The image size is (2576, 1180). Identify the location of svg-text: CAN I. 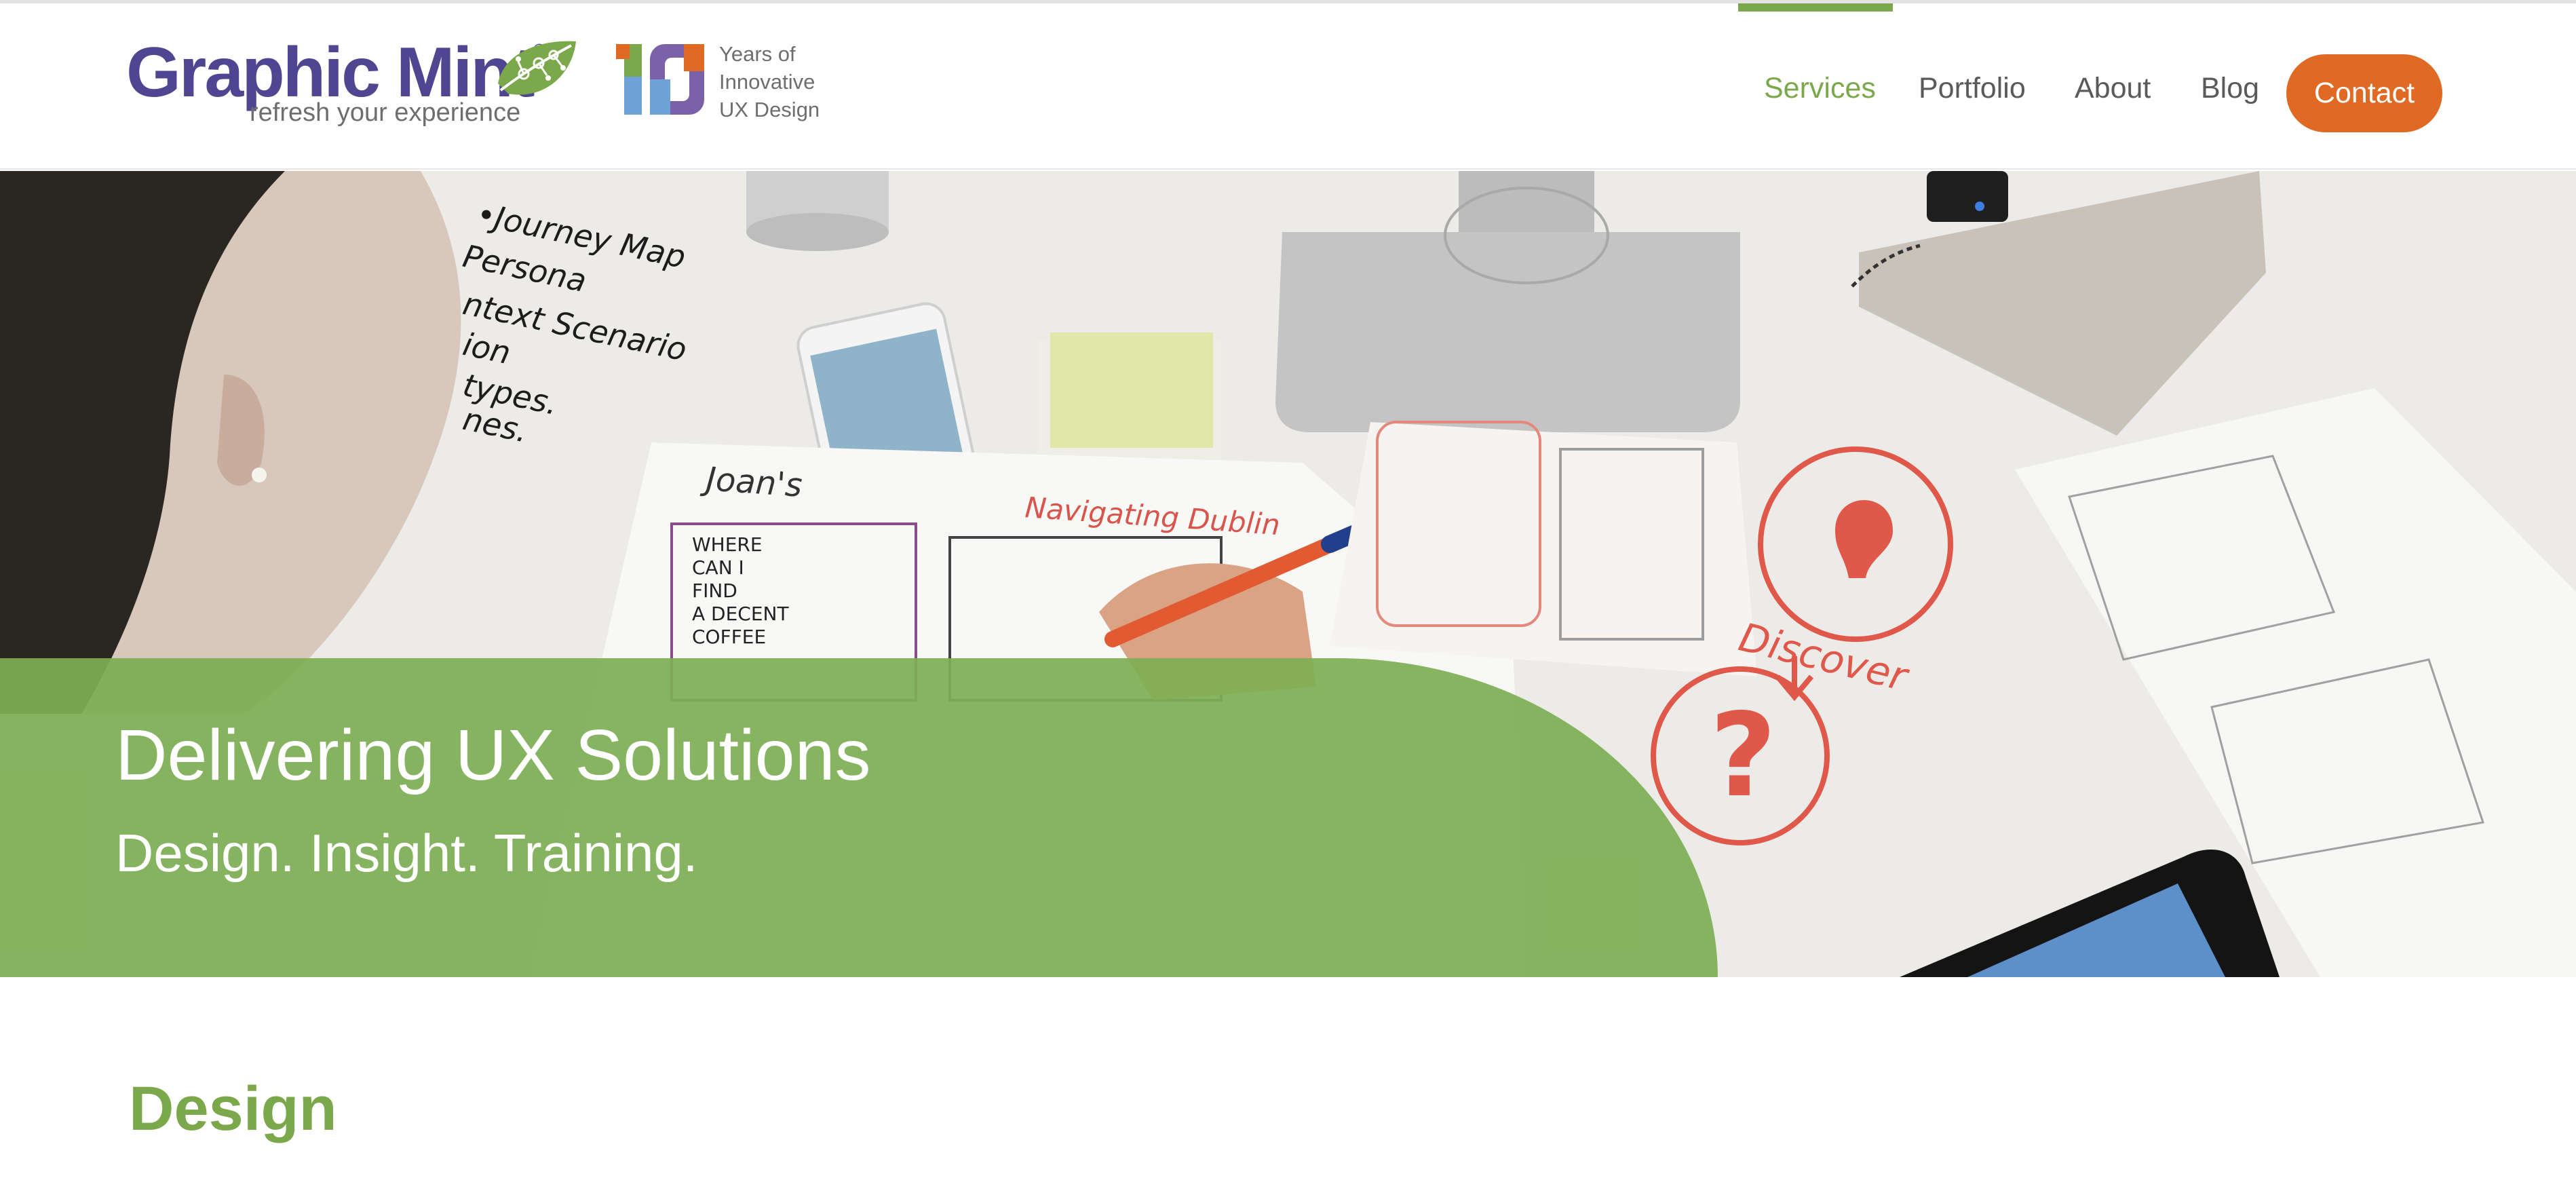
(718, 567).